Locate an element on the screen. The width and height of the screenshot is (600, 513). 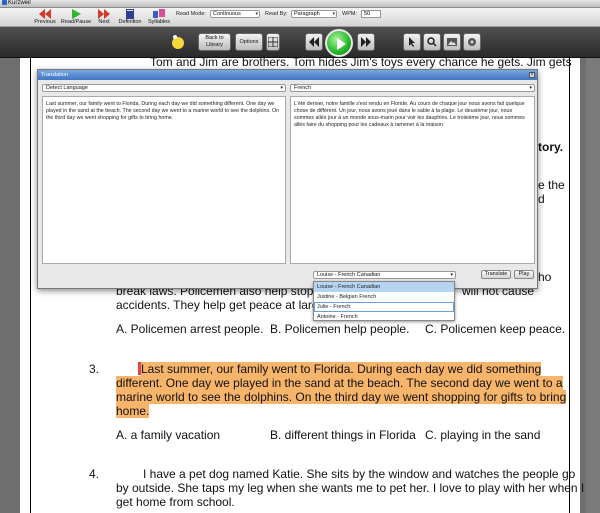
layout-button is located at coordinates (273, 42).